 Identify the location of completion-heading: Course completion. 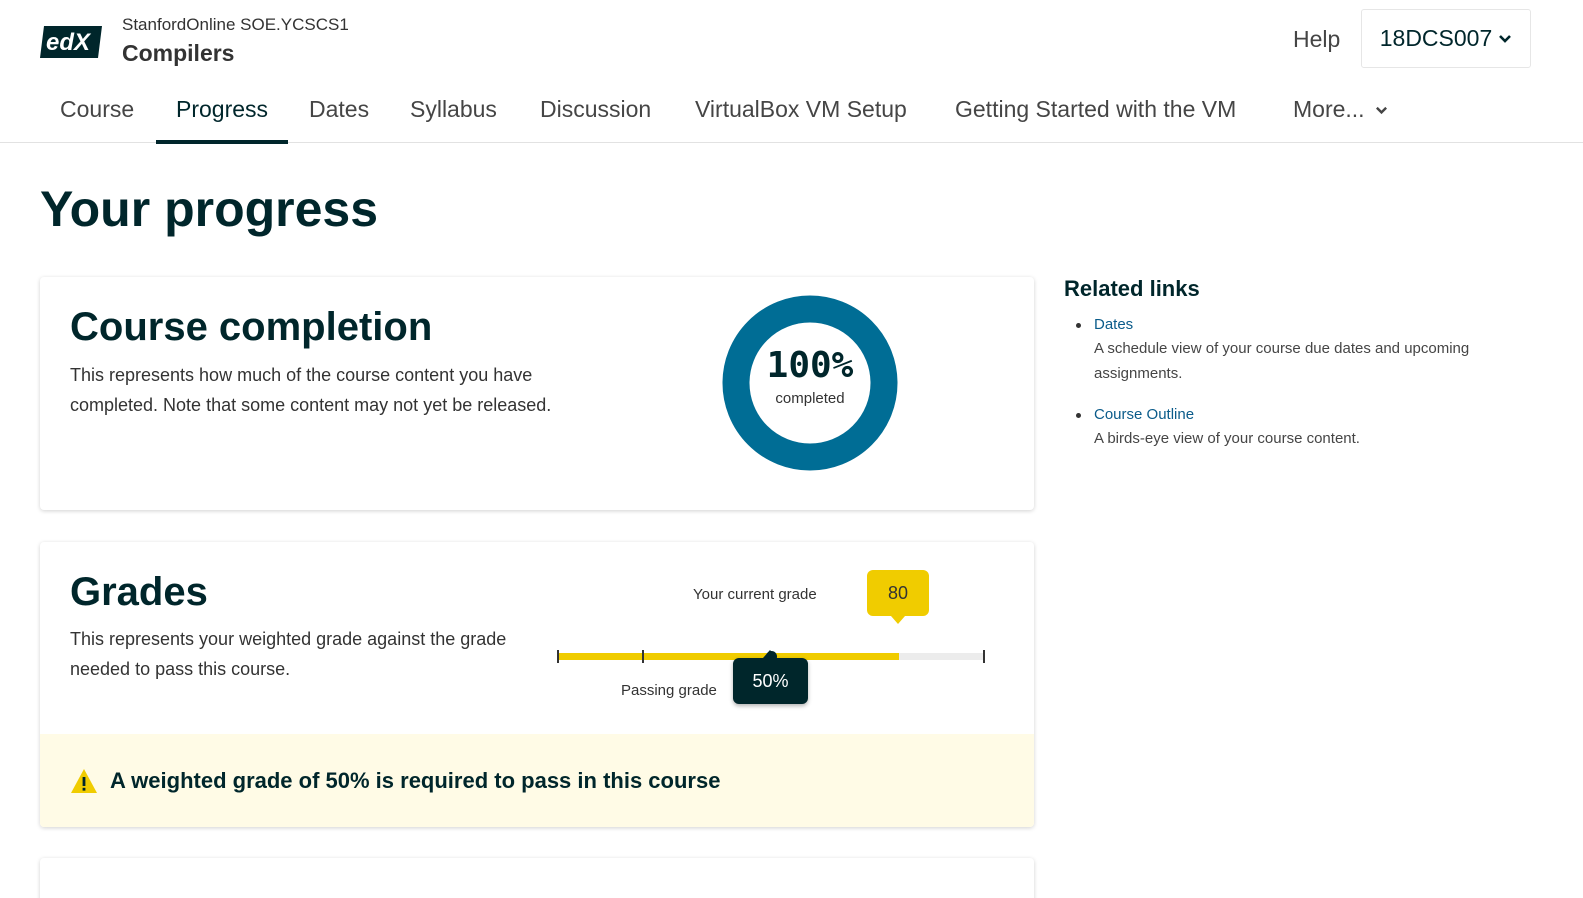
(251, 327).